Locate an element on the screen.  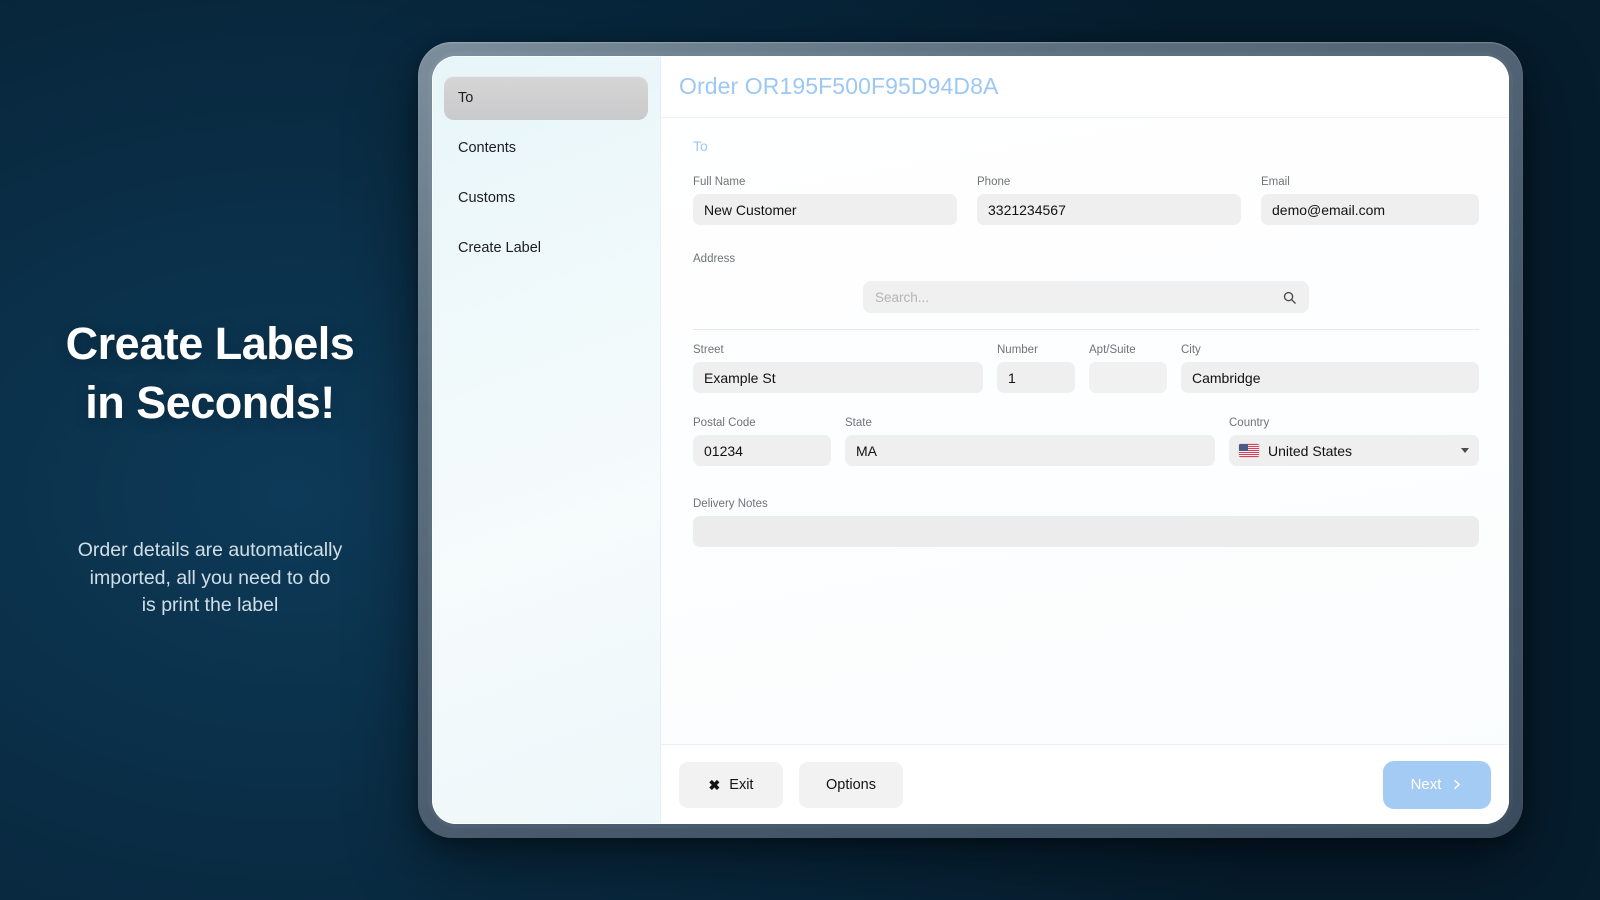
country-select: United States is located at coordinates (1354, 450).